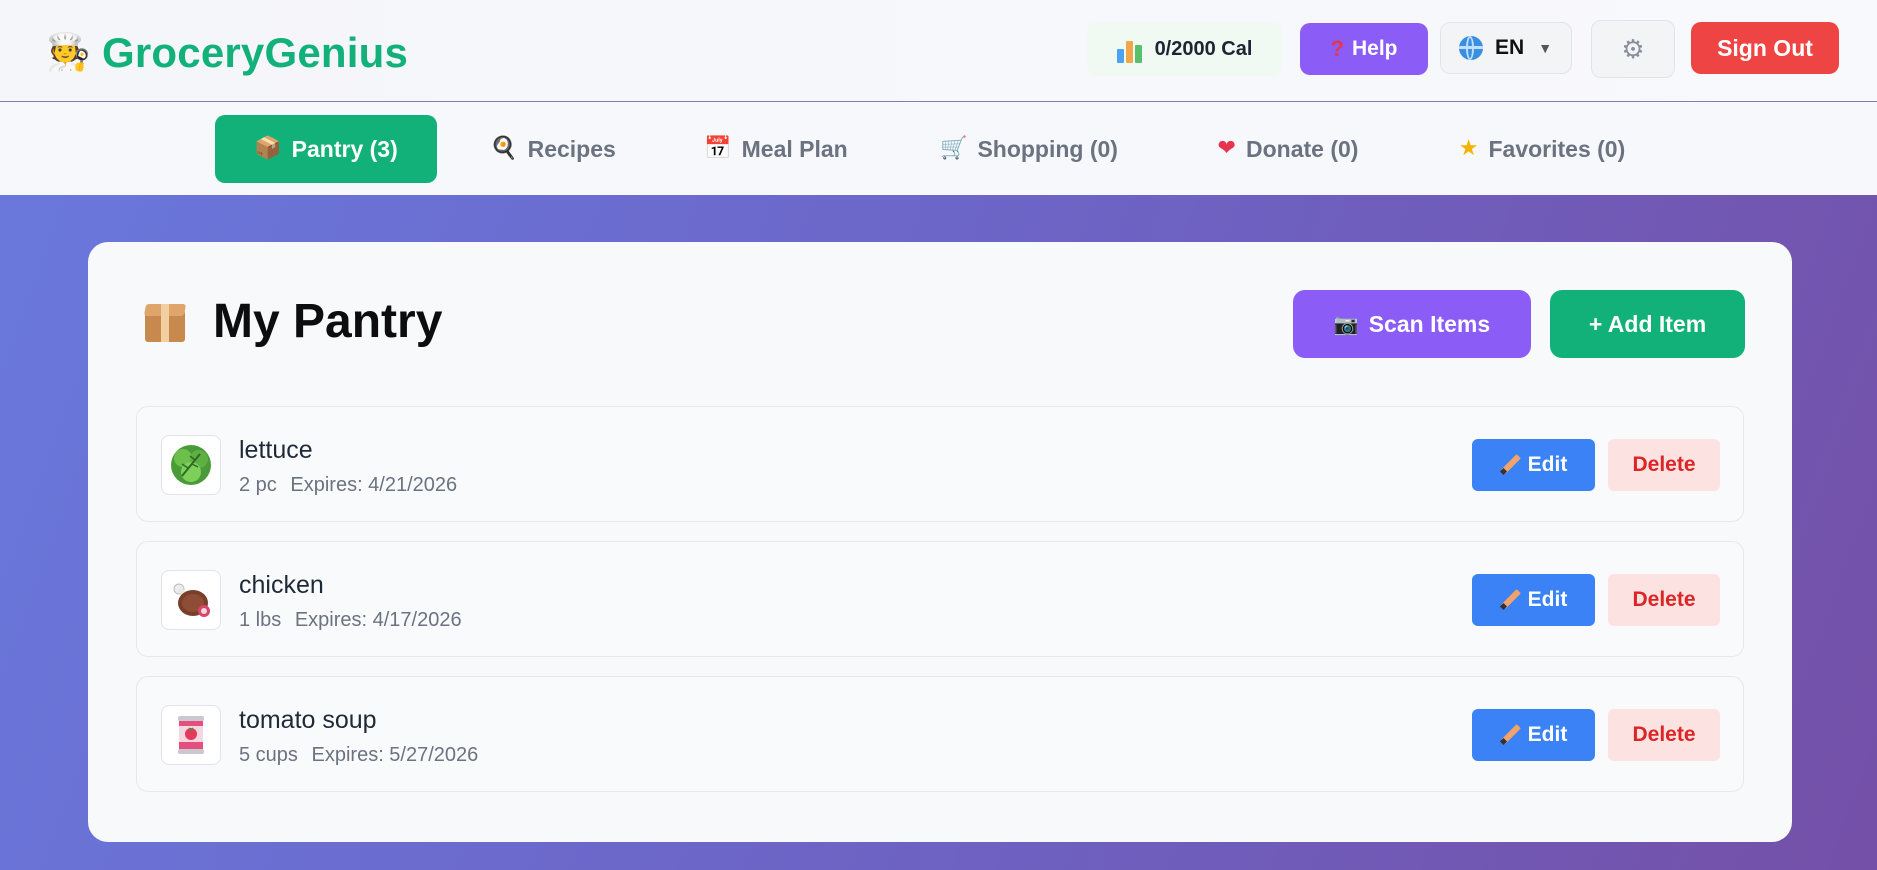  I want to click on chef-icon: 🧑‍🍳, so click(68, 52).